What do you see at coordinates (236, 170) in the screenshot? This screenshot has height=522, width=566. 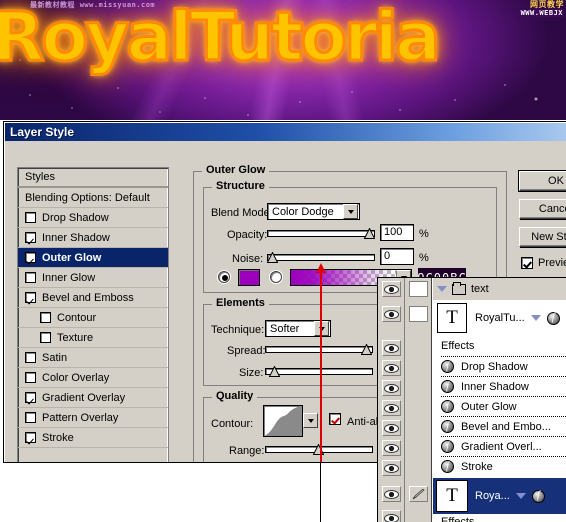 I see `outer-glow-group-title: Outer Glow` at bounding box center [236, 170].